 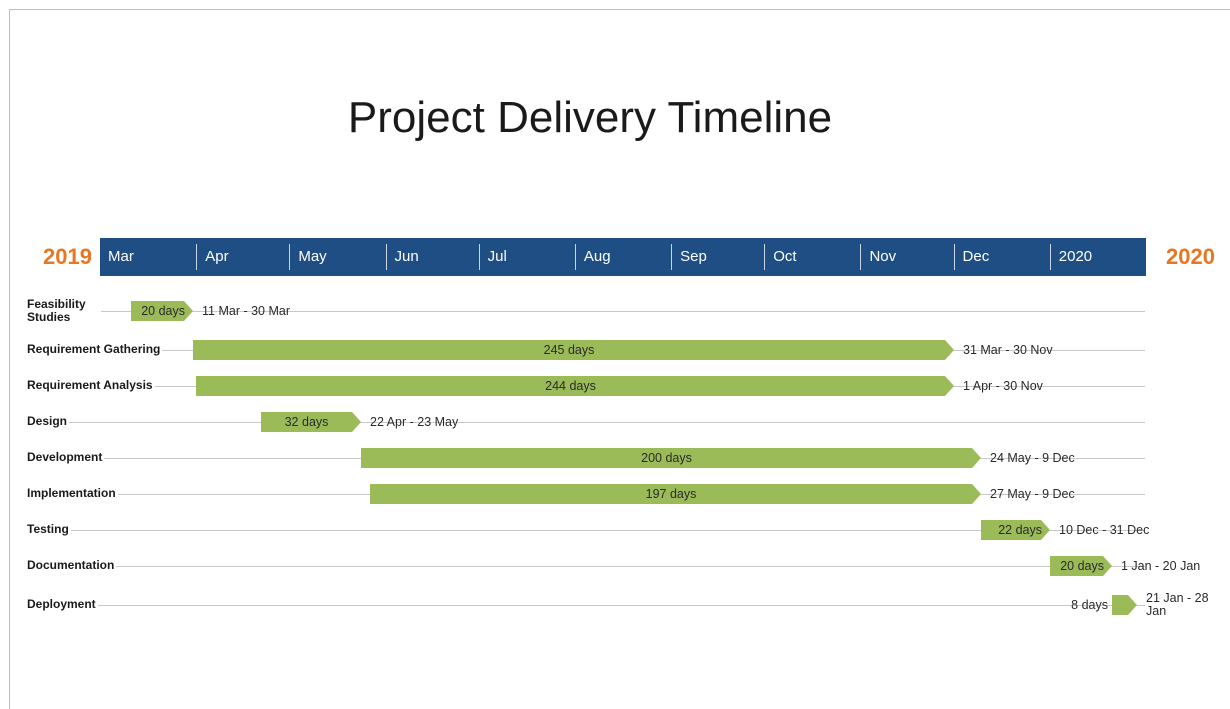 What do you see at coordinates (1104, 530) in the screenshot?
I see `task-date-range-label: 10 Dec - 31 Dec` at bounding box center [1104, 530].